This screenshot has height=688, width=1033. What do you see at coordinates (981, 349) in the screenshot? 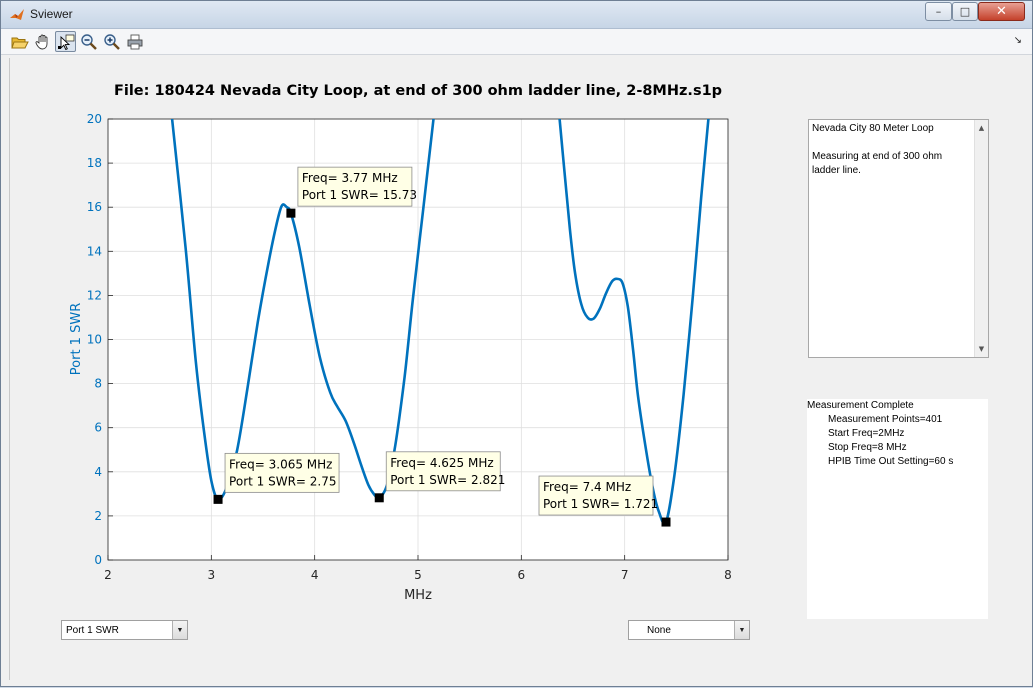
I see `scroll-down-icon: ▼` at bounding box center [981, 349].